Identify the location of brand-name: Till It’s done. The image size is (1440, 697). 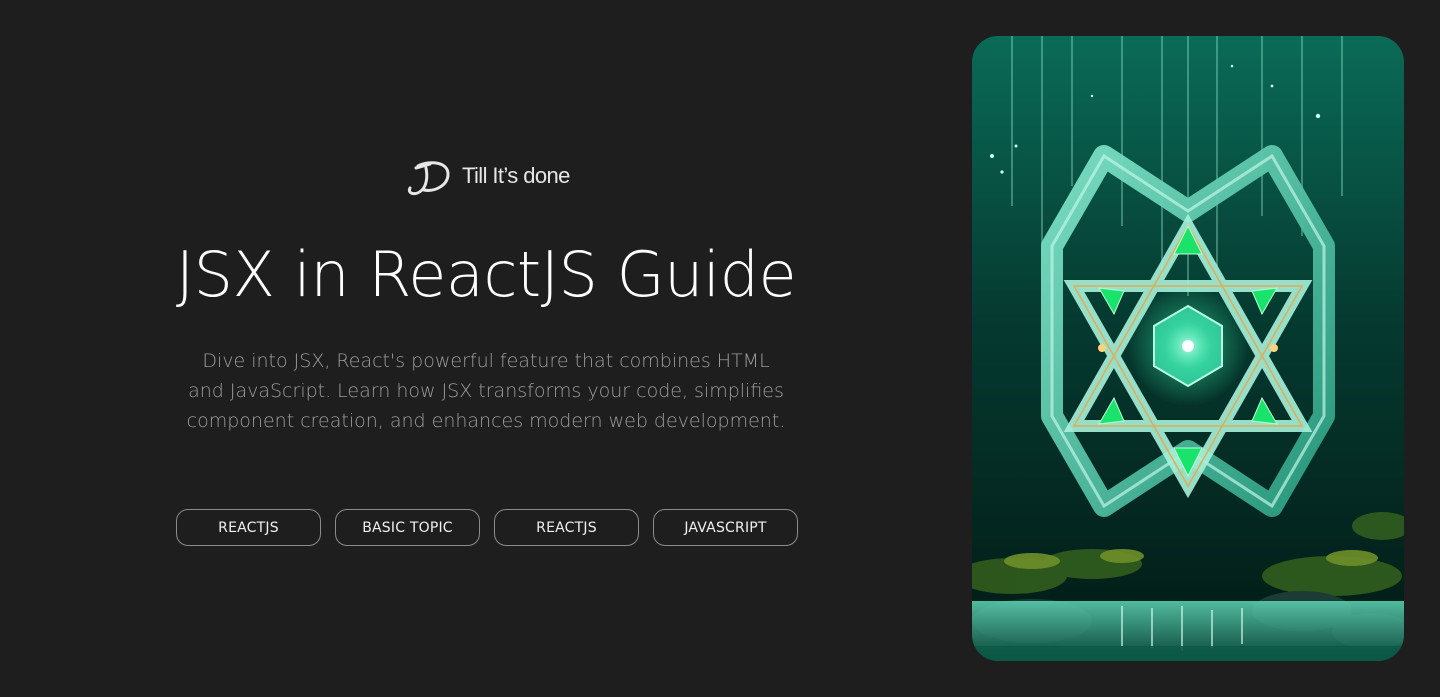
(516, 175).